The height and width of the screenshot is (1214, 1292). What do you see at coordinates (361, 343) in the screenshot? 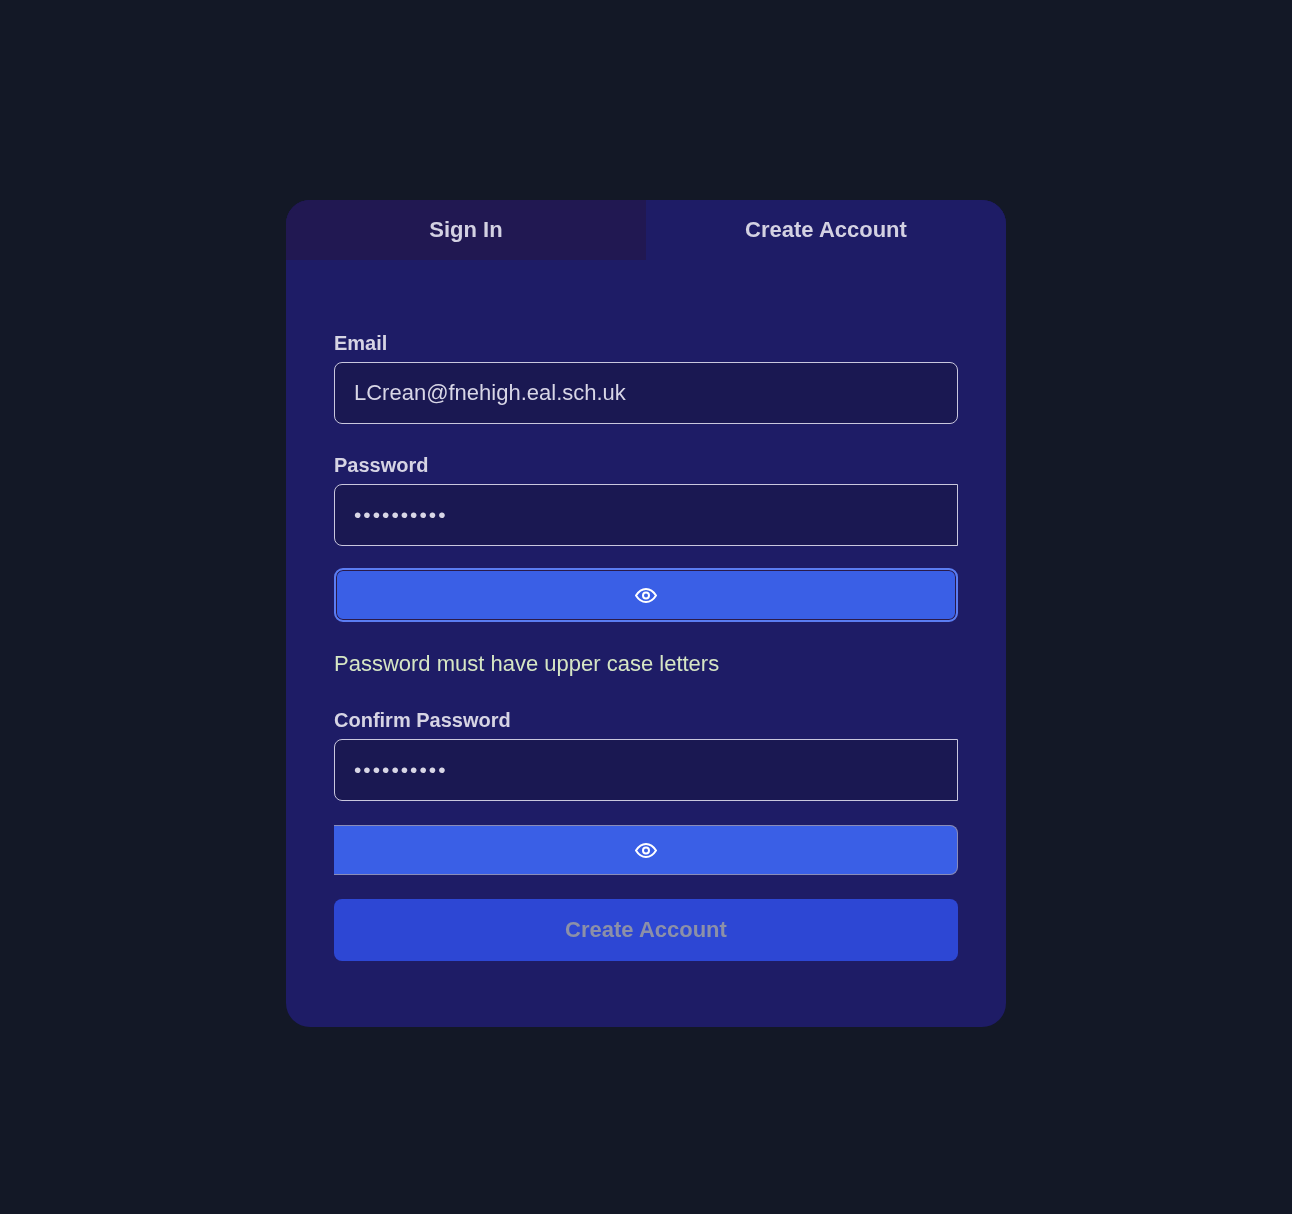
I see `field-label: Email` at bounding box center [361, 343].